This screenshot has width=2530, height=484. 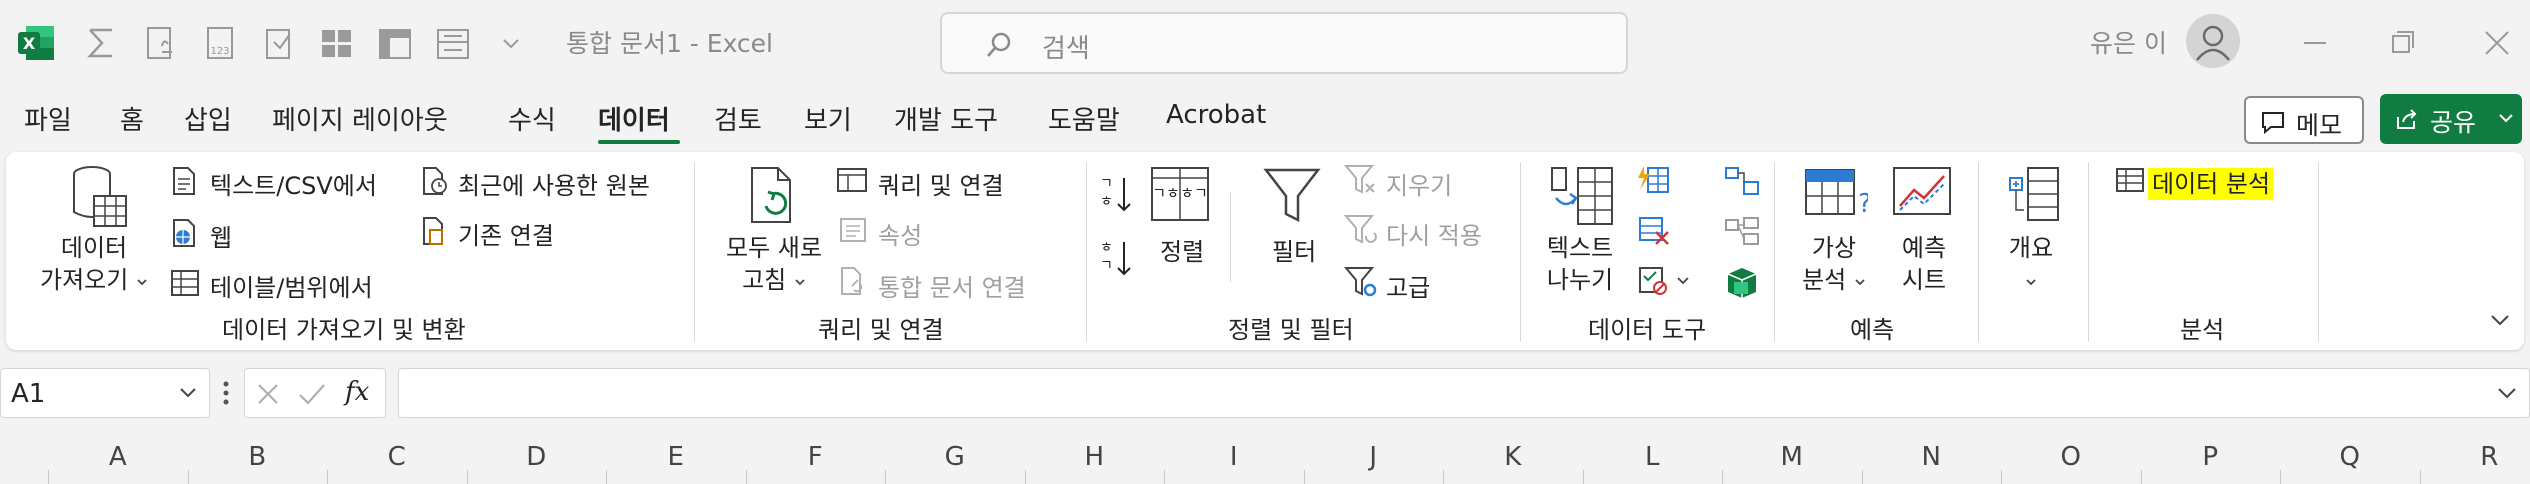 I want to click on layout-icon, so click(x=337, y=43).